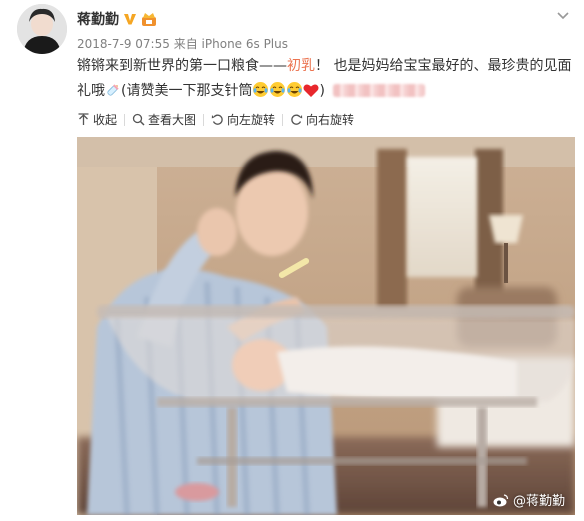 The width and height of the screenshot is (584, 521). I want to click on rotate-left-button: 向左旋转, so click(243, 119).